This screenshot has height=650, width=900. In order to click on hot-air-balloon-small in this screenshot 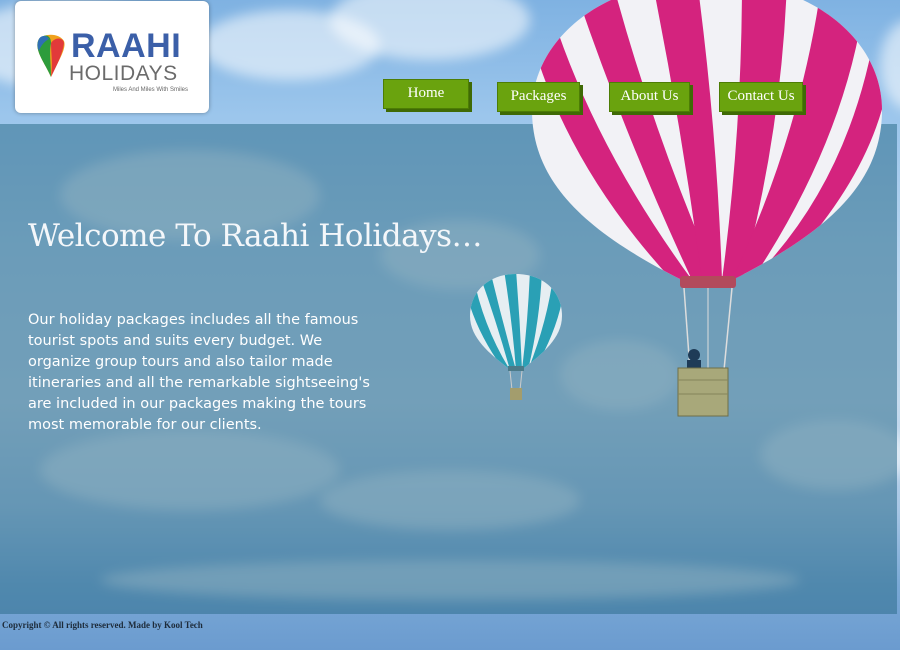, I will do `click(516, 337)`.